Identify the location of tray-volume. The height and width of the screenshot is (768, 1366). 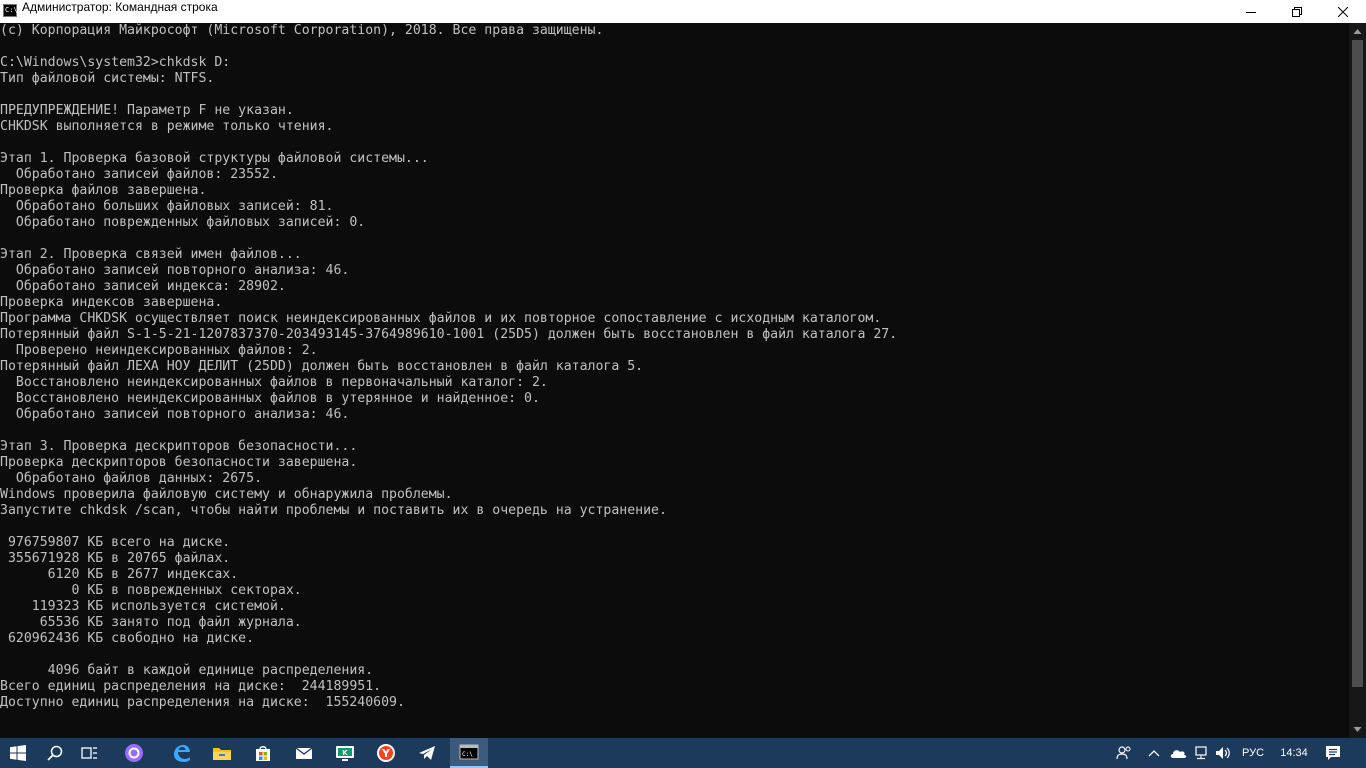
(1223, 753).